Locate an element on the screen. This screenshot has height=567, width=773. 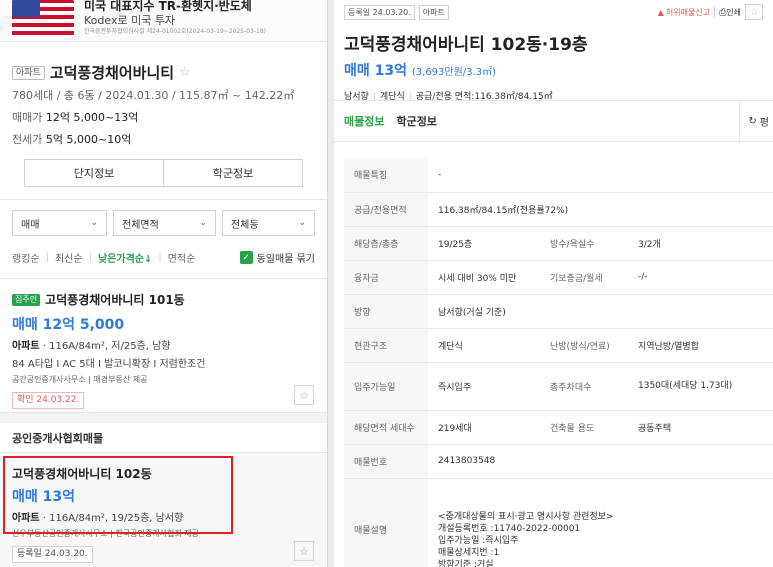
group-same-toggle: ✓ 동일매물 묶기 is located at coordinates (277, 257).